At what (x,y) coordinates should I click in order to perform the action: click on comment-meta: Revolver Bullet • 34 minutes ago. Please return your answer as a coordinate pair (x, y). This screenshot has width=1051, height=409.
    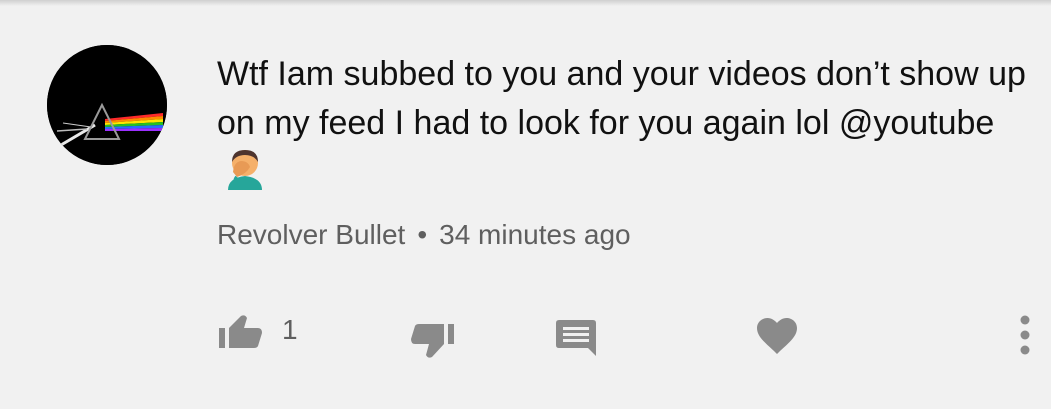
    Looking at the image, I should click on (424, 235).